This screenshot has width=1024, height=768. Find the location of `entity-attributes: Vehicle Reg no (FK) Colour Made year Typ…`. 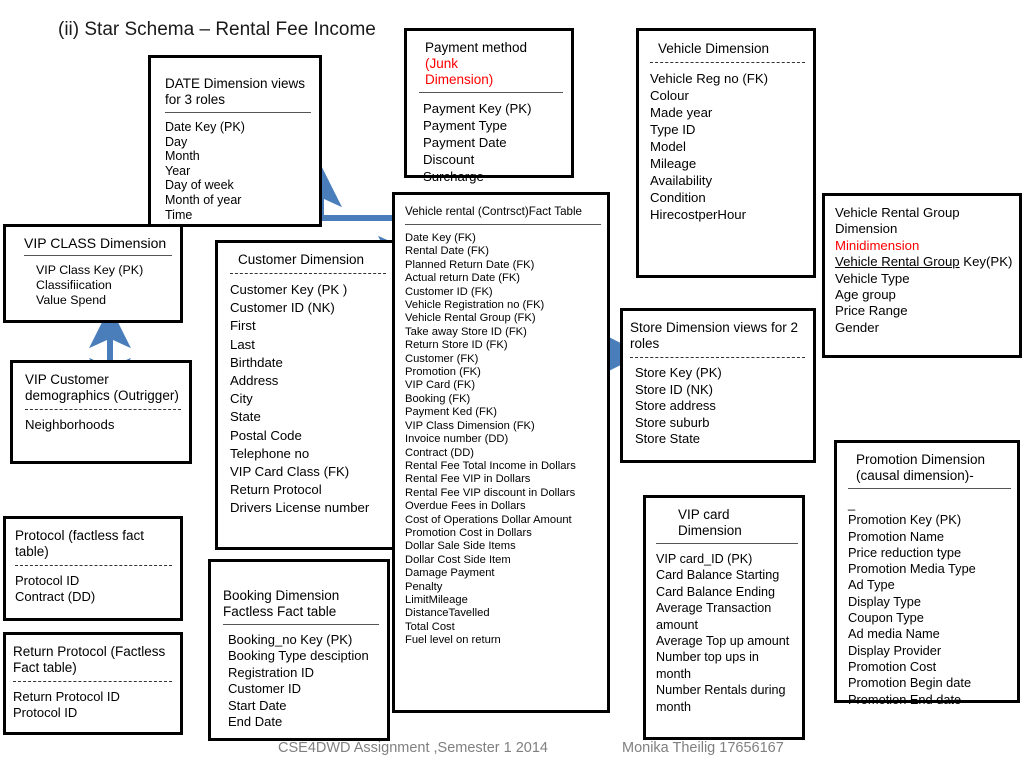

entity-attributes: Vehicle Reg no (FK) Colour Made year Typ… is located at coordinates (709, 146).